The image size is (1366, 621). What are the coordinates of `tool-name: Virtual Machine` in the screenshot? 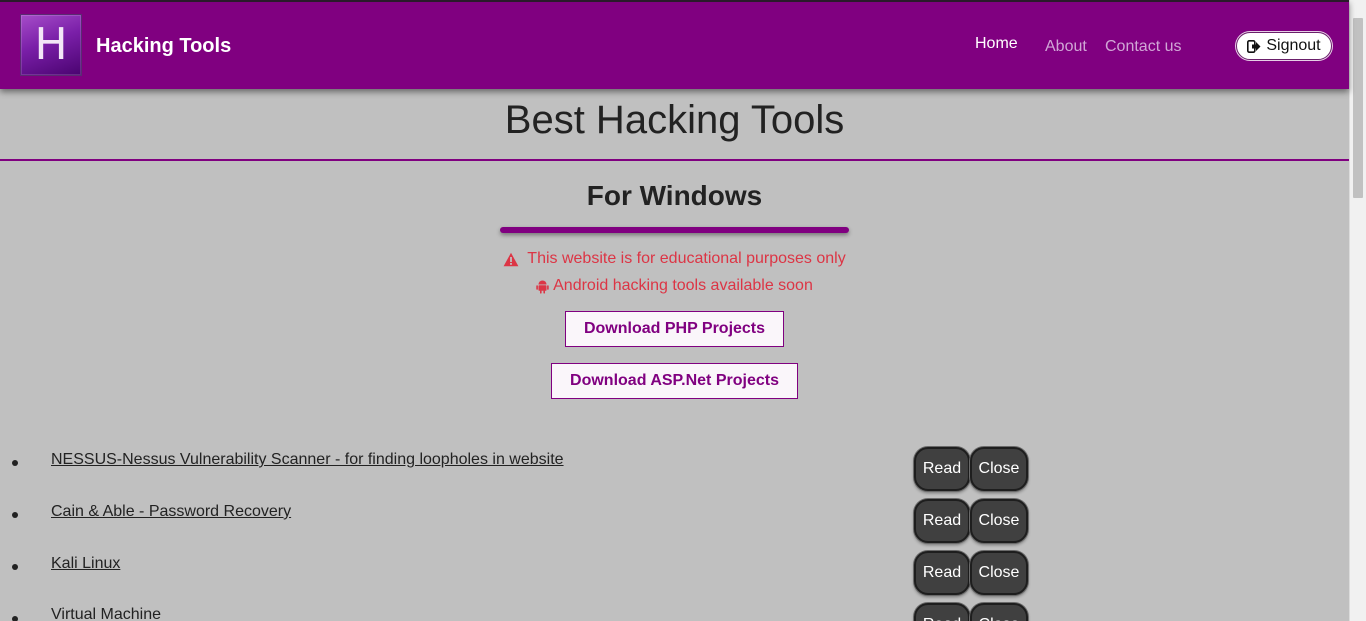 It's located at (106, 613).